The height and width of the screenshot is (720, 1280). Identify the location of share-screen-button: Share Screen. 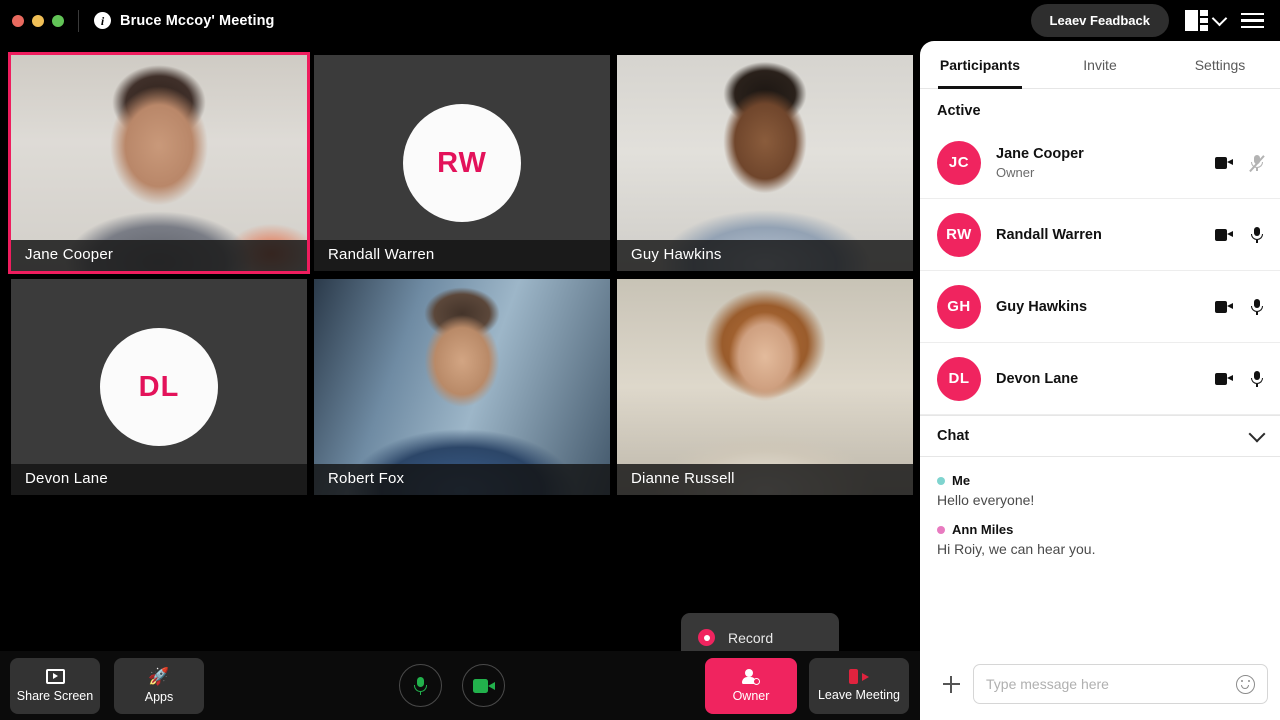
(55, 685).